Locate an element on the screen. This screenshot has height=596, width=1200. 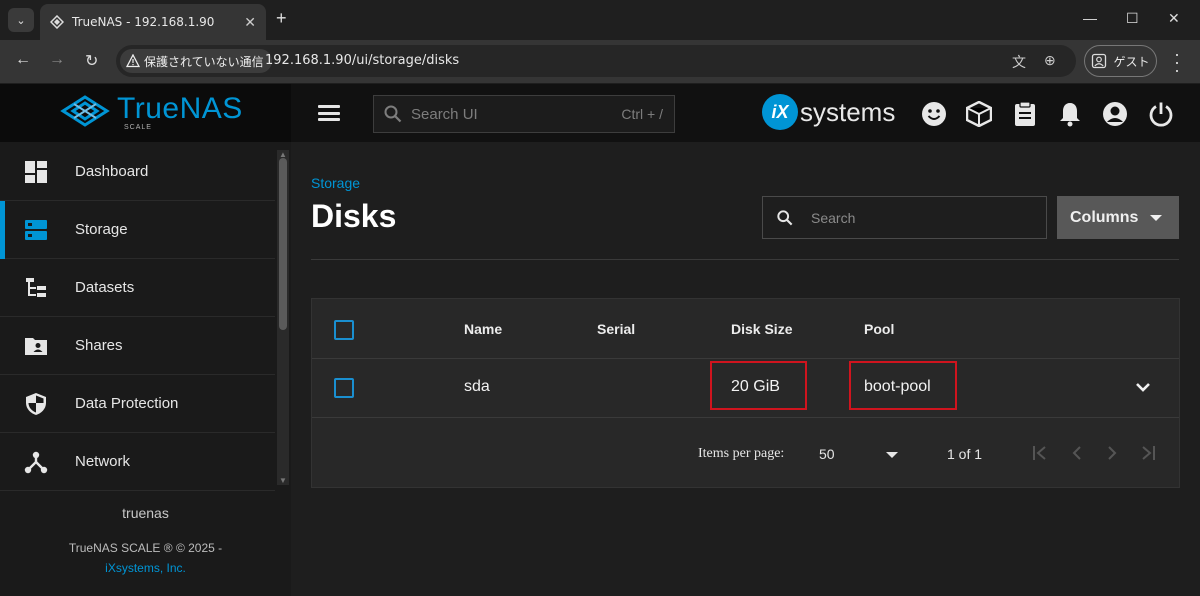
sidebar-item-data-protection: Data Protection is located at coordinates (137, 404).